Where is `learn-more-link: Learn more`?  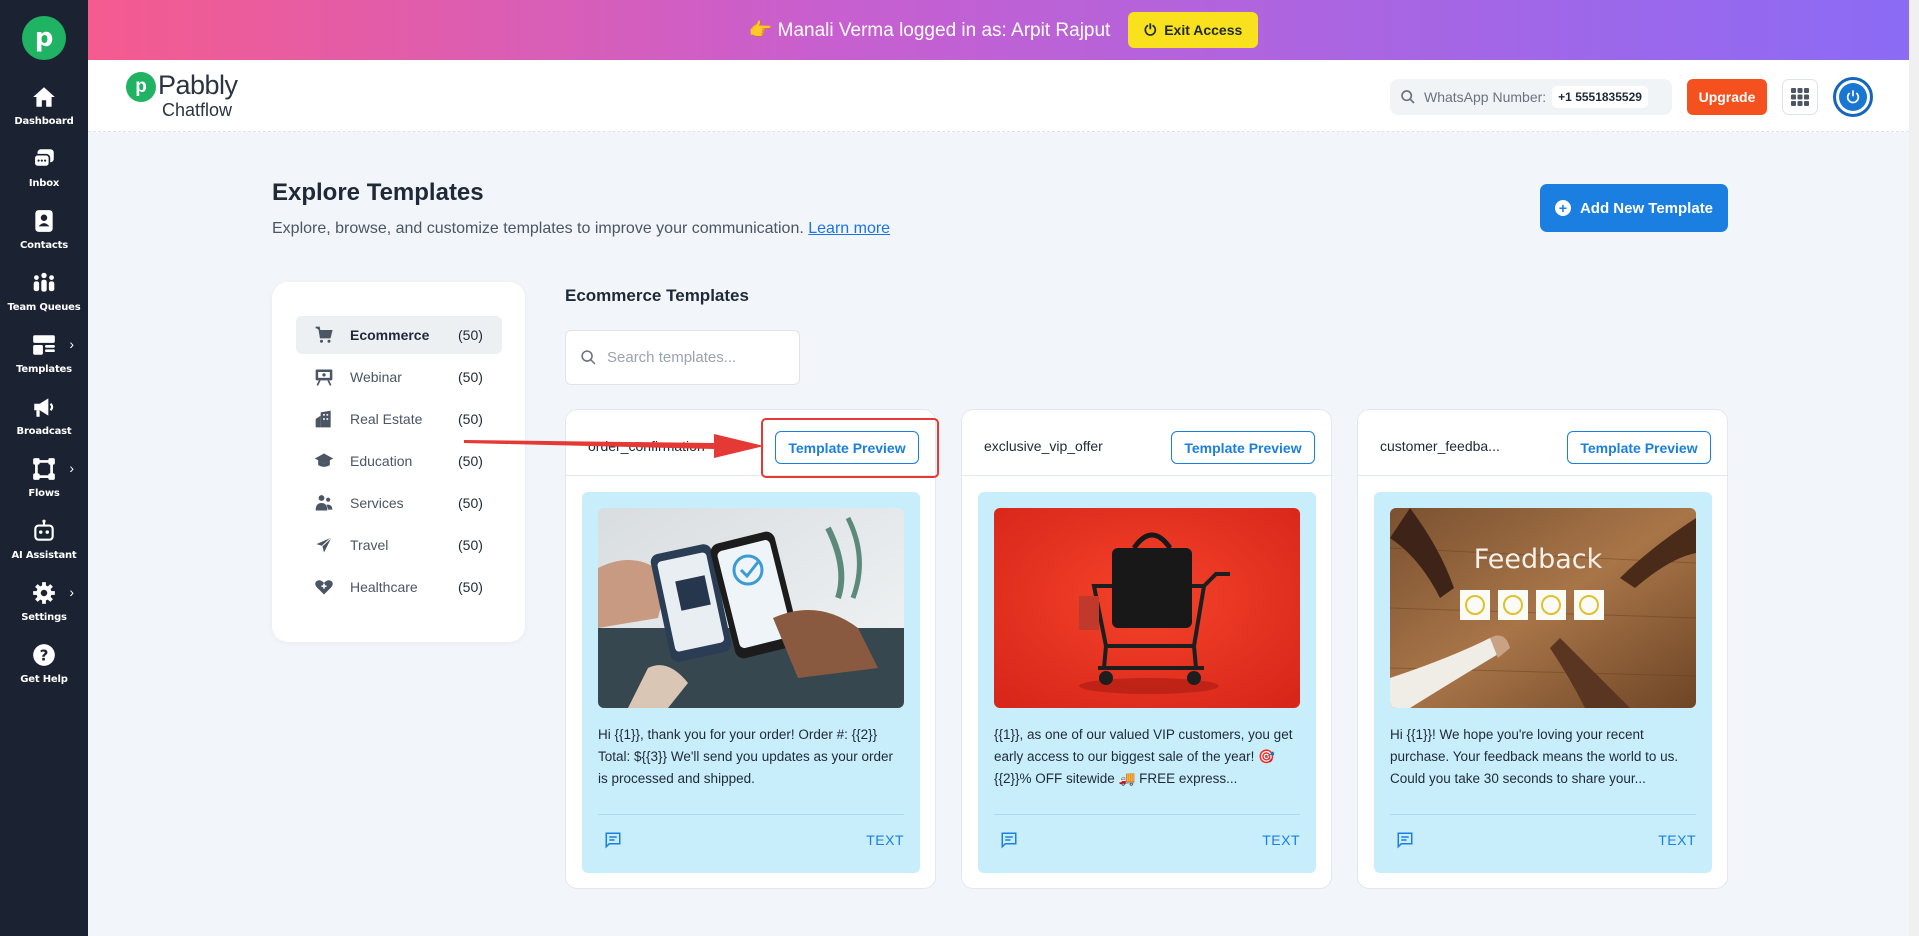
learn-more-link: Learn more is located at coordinates (849, 228).